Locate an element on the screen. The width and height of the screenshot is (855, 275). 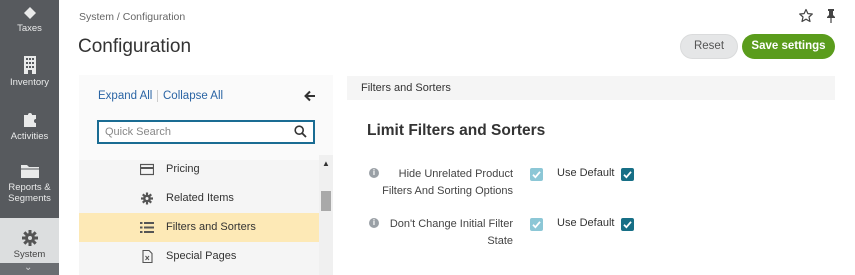
nav-item-taxes: Taxes is located at coordinates (29, 22).